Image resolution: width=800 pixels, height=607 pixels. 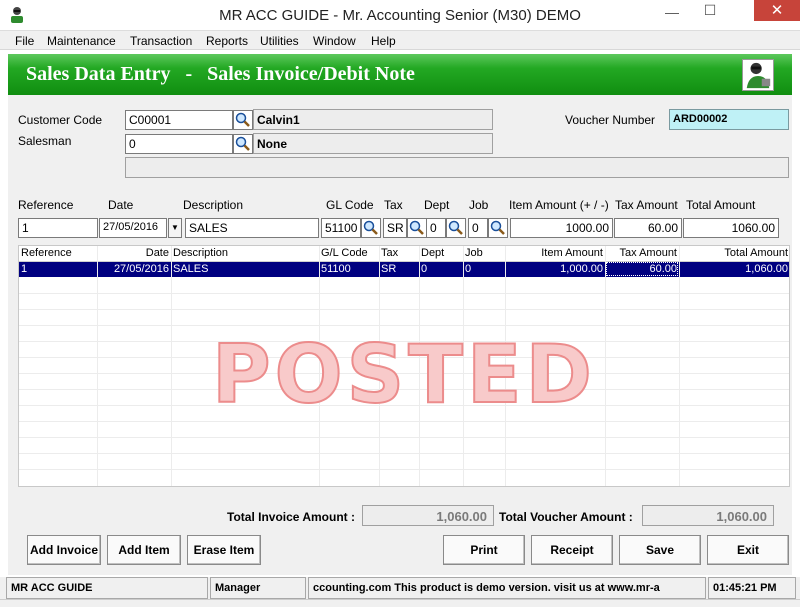 I want to click on customer-lookup-button, so click(x=243, y=120).